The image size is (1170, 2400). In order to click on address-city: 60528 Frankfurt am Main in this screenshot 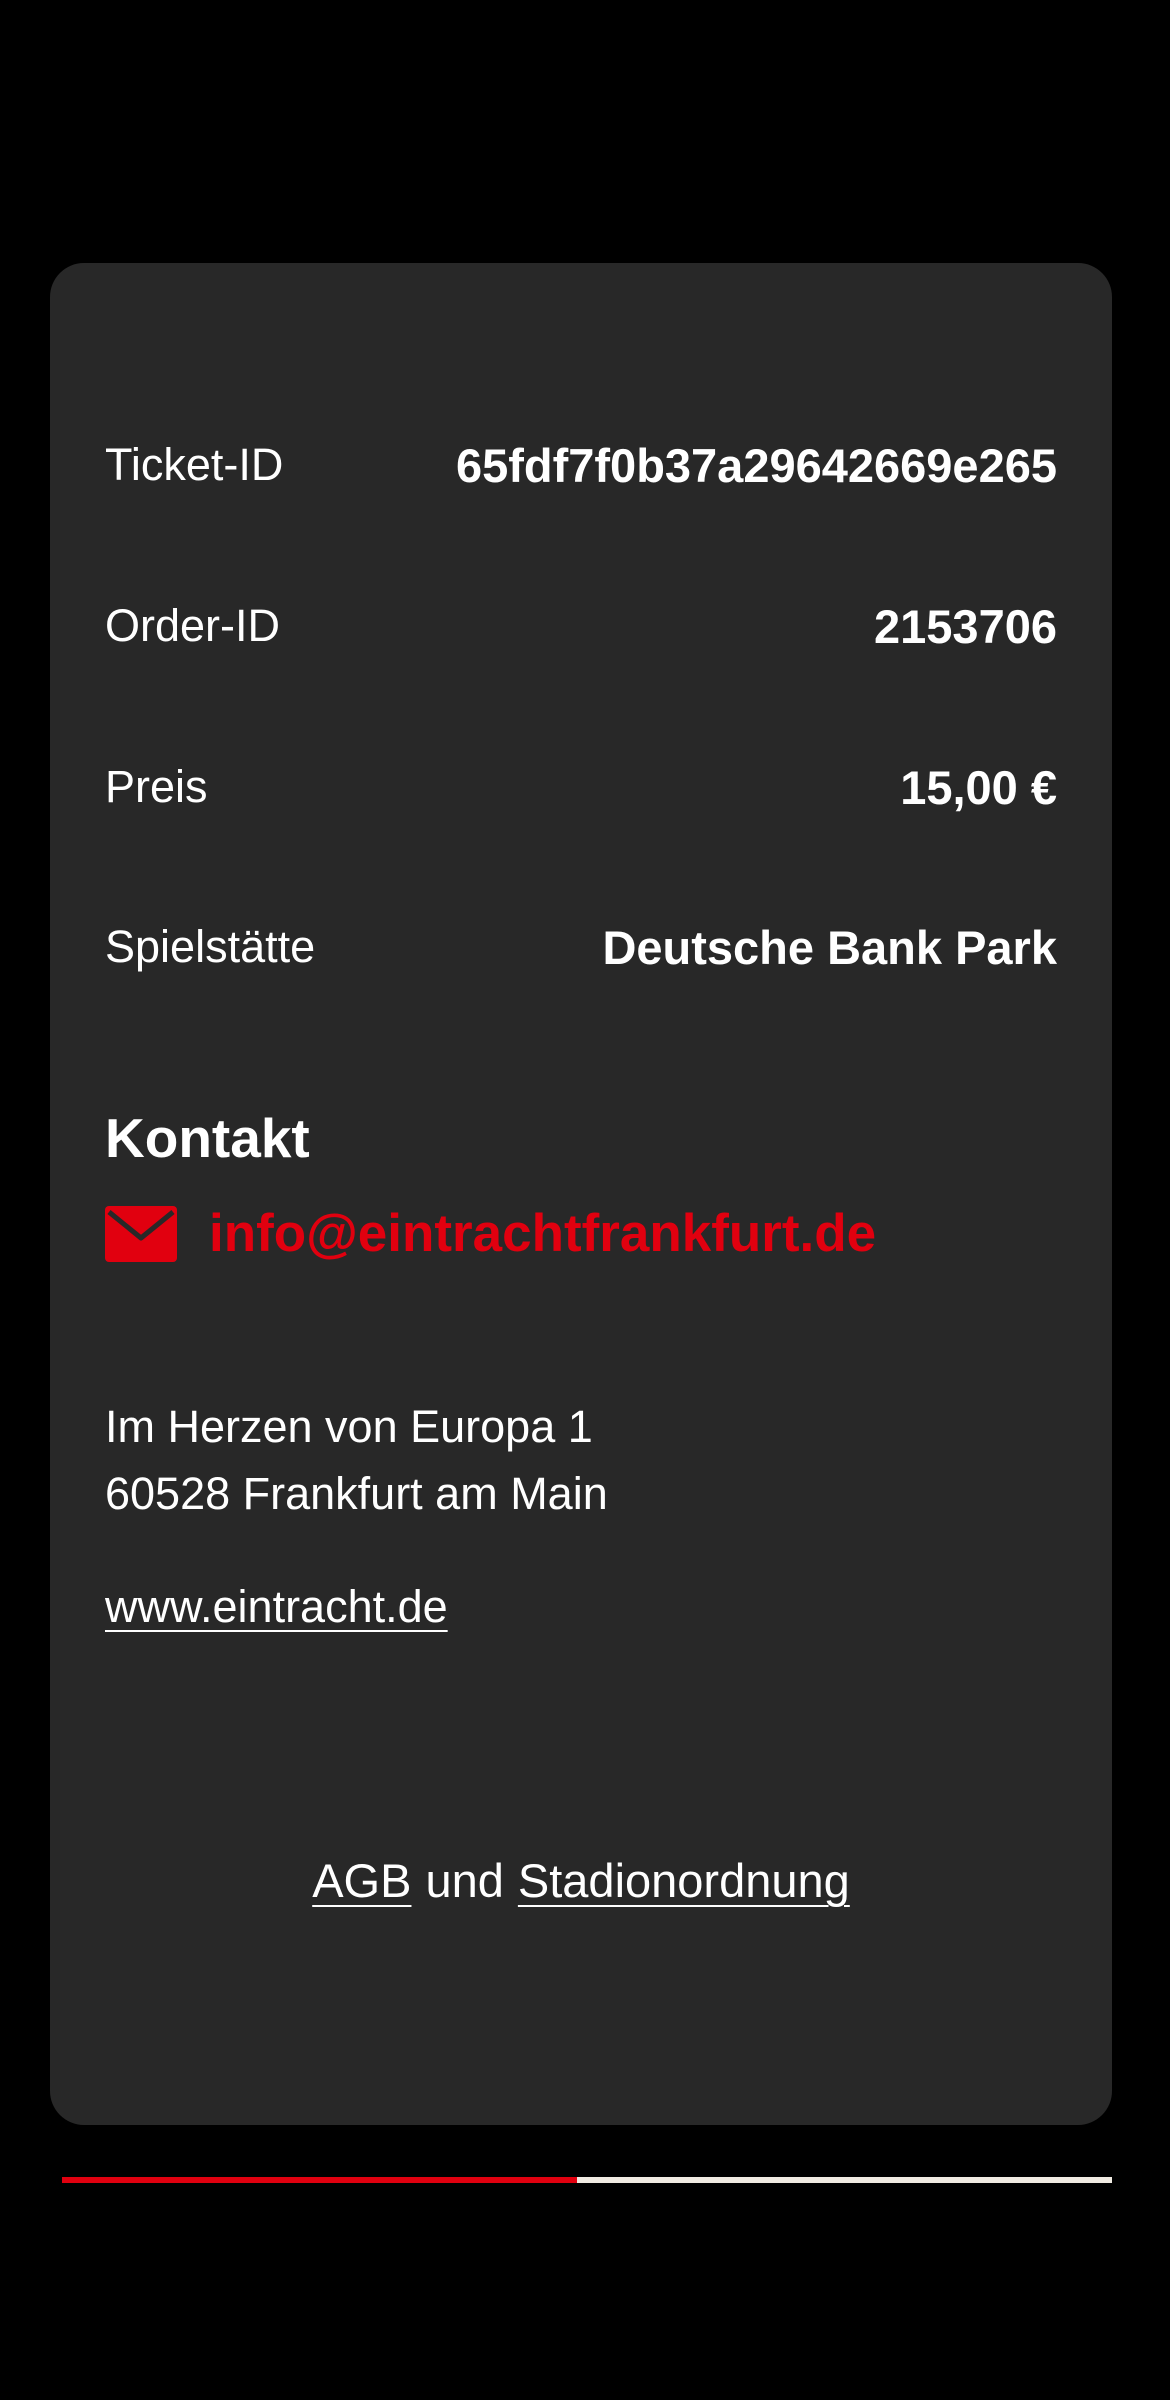, I will do `click(356, 1493)`.